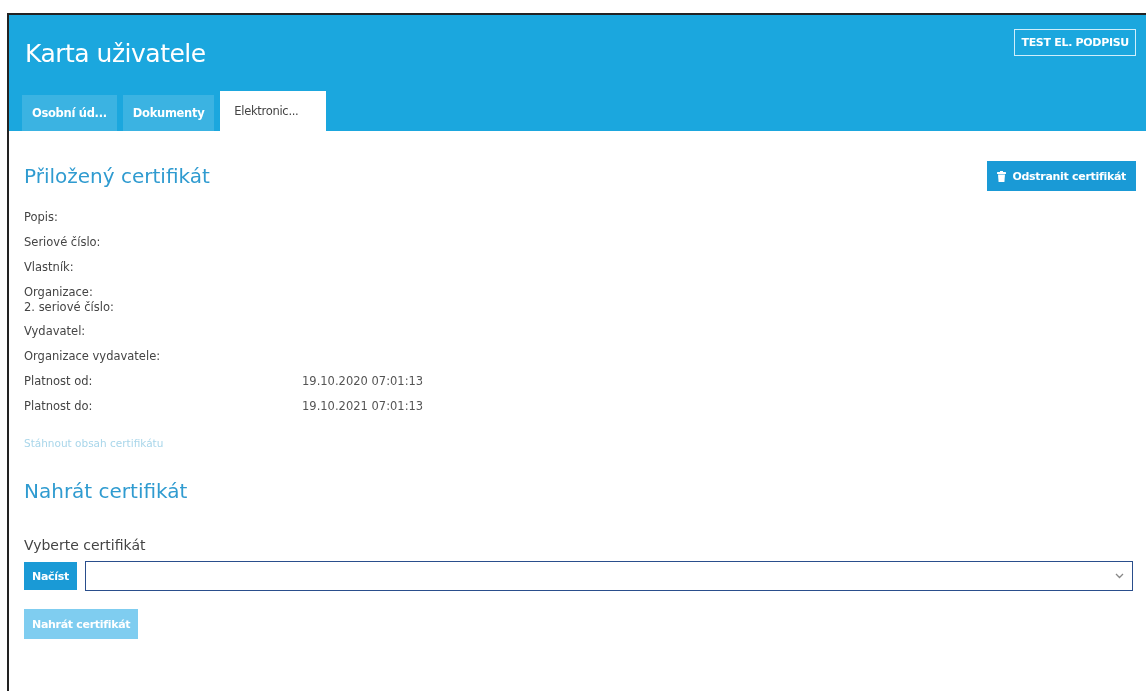 The image size is (1146, 691). Describe the element at coordinates (363, 406) in the screenshot. I see `field-value: 19.10.2021 07:01:13` at that location.